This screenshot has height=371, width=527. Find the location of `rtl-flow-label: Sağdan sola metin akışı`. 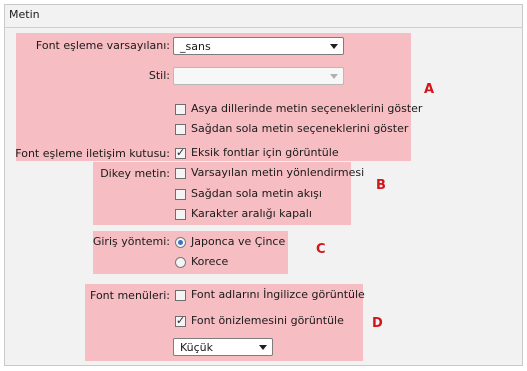

rtl-flow-label: Sağdan sola metin akışı is located at coordinates (256, 193).